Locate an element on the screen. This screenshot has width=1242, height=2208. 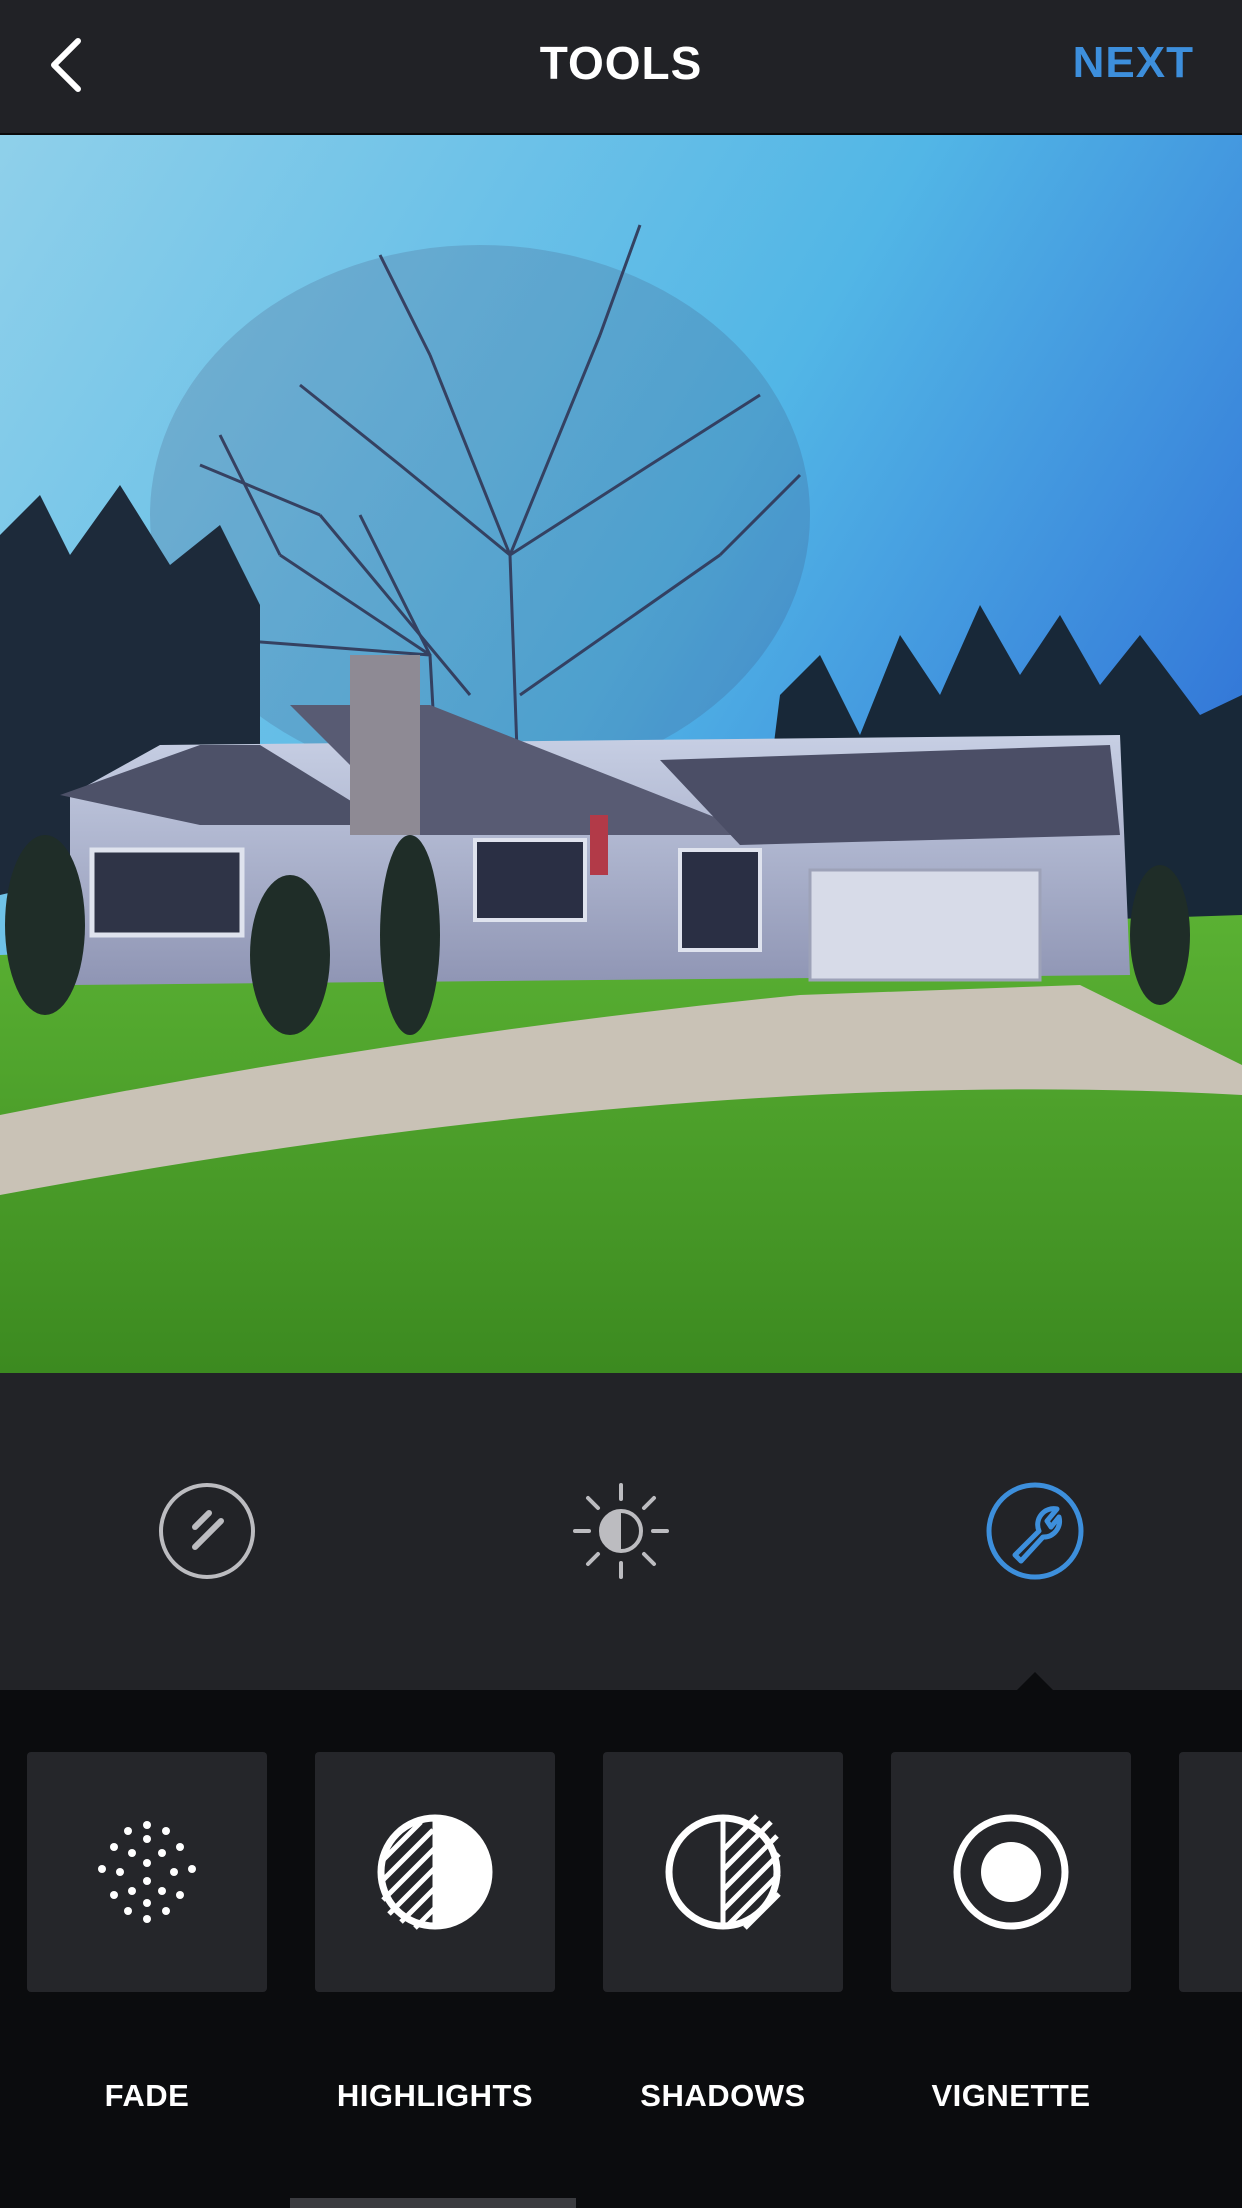
adjust-mode-button is located at coordinates (621, 1531).